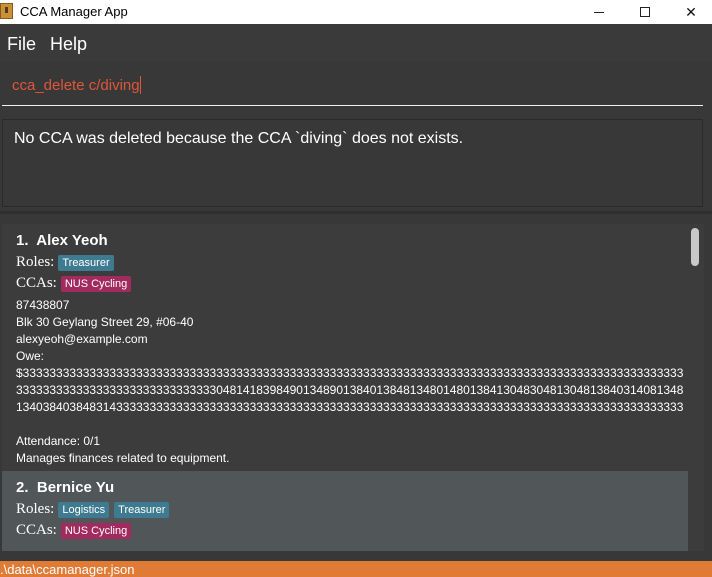 This screenshot has height=577, width=712. I want to click on maximize-button, so click(645, 12).